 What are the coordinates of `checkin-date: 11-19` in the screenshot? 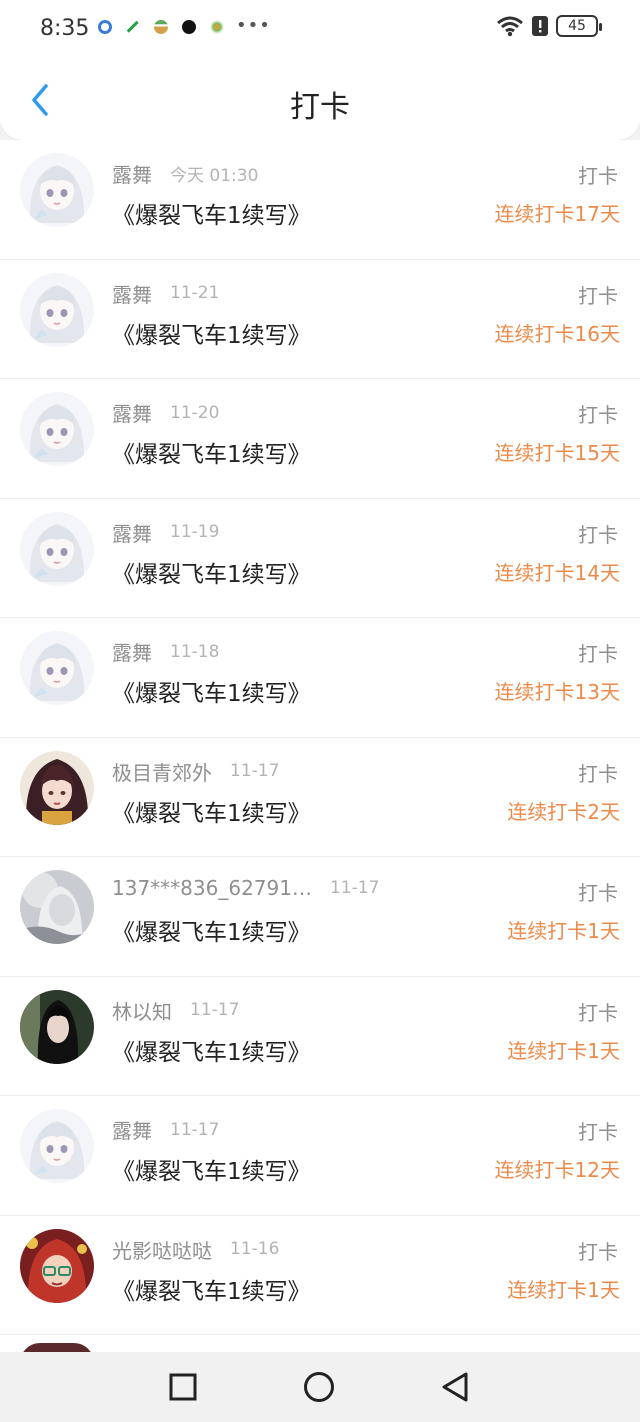 It's located at (195, 532).